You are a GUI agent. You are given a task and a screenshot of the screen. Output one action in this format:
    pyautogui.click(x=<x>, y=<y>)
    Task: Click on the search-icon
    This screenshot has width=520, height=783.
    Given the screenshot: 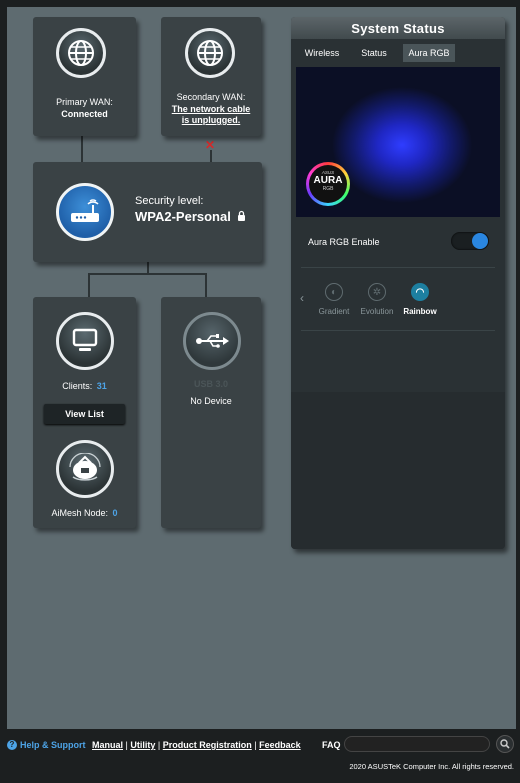 What is the action you would take?
    pyautogui.click(x=505, y=744)
    